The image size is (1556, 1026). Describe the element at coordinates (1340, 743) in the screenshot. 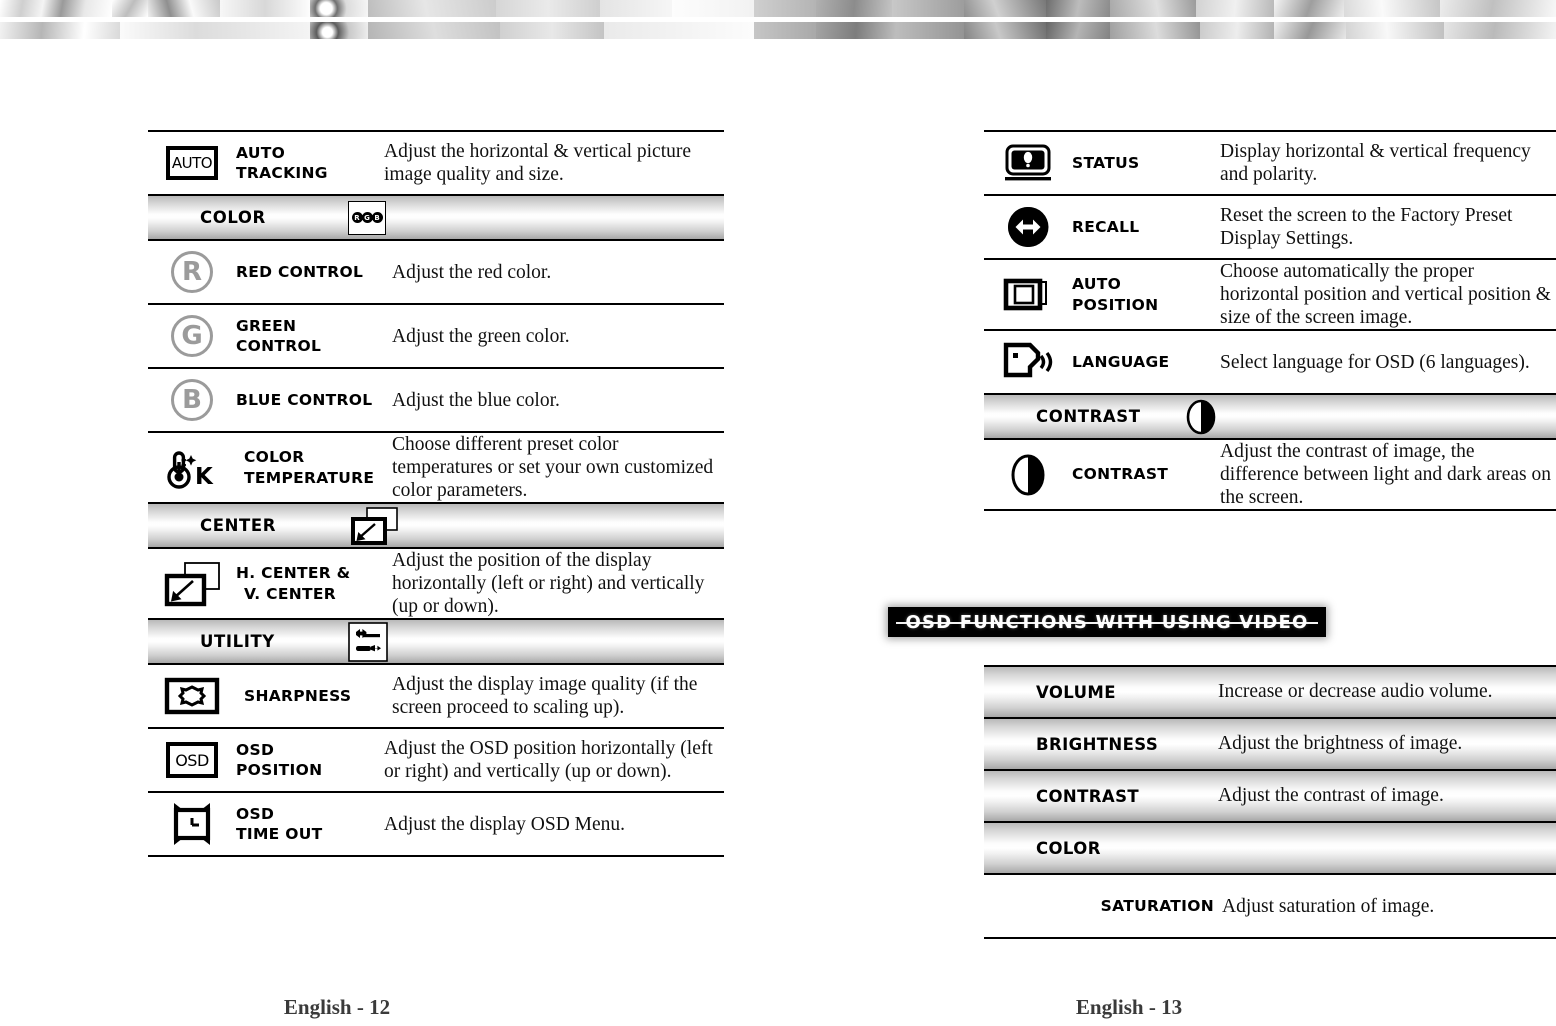

I see `row-description: Adjust the brightness of image.` at that location.